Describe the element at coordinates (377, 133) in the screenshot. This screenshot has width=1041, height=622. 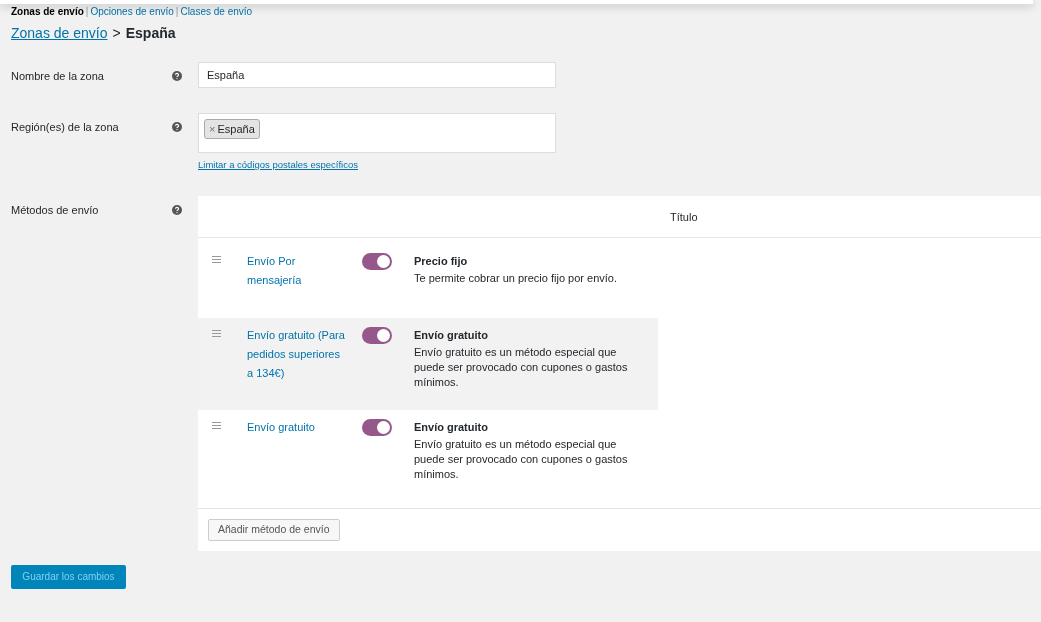
I see `region-select-field: × España` at that location.